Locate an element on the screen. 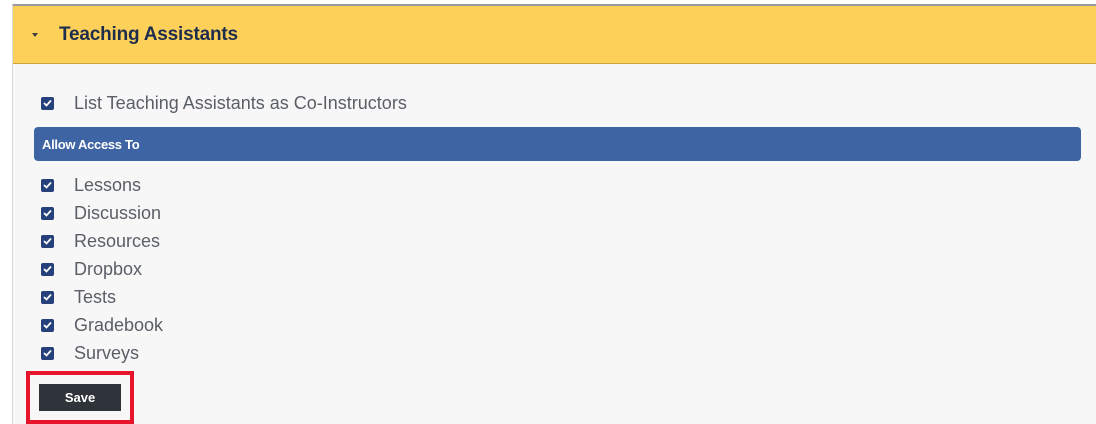  access-item-surveys: Surveys is located at coordinates (90, 353).